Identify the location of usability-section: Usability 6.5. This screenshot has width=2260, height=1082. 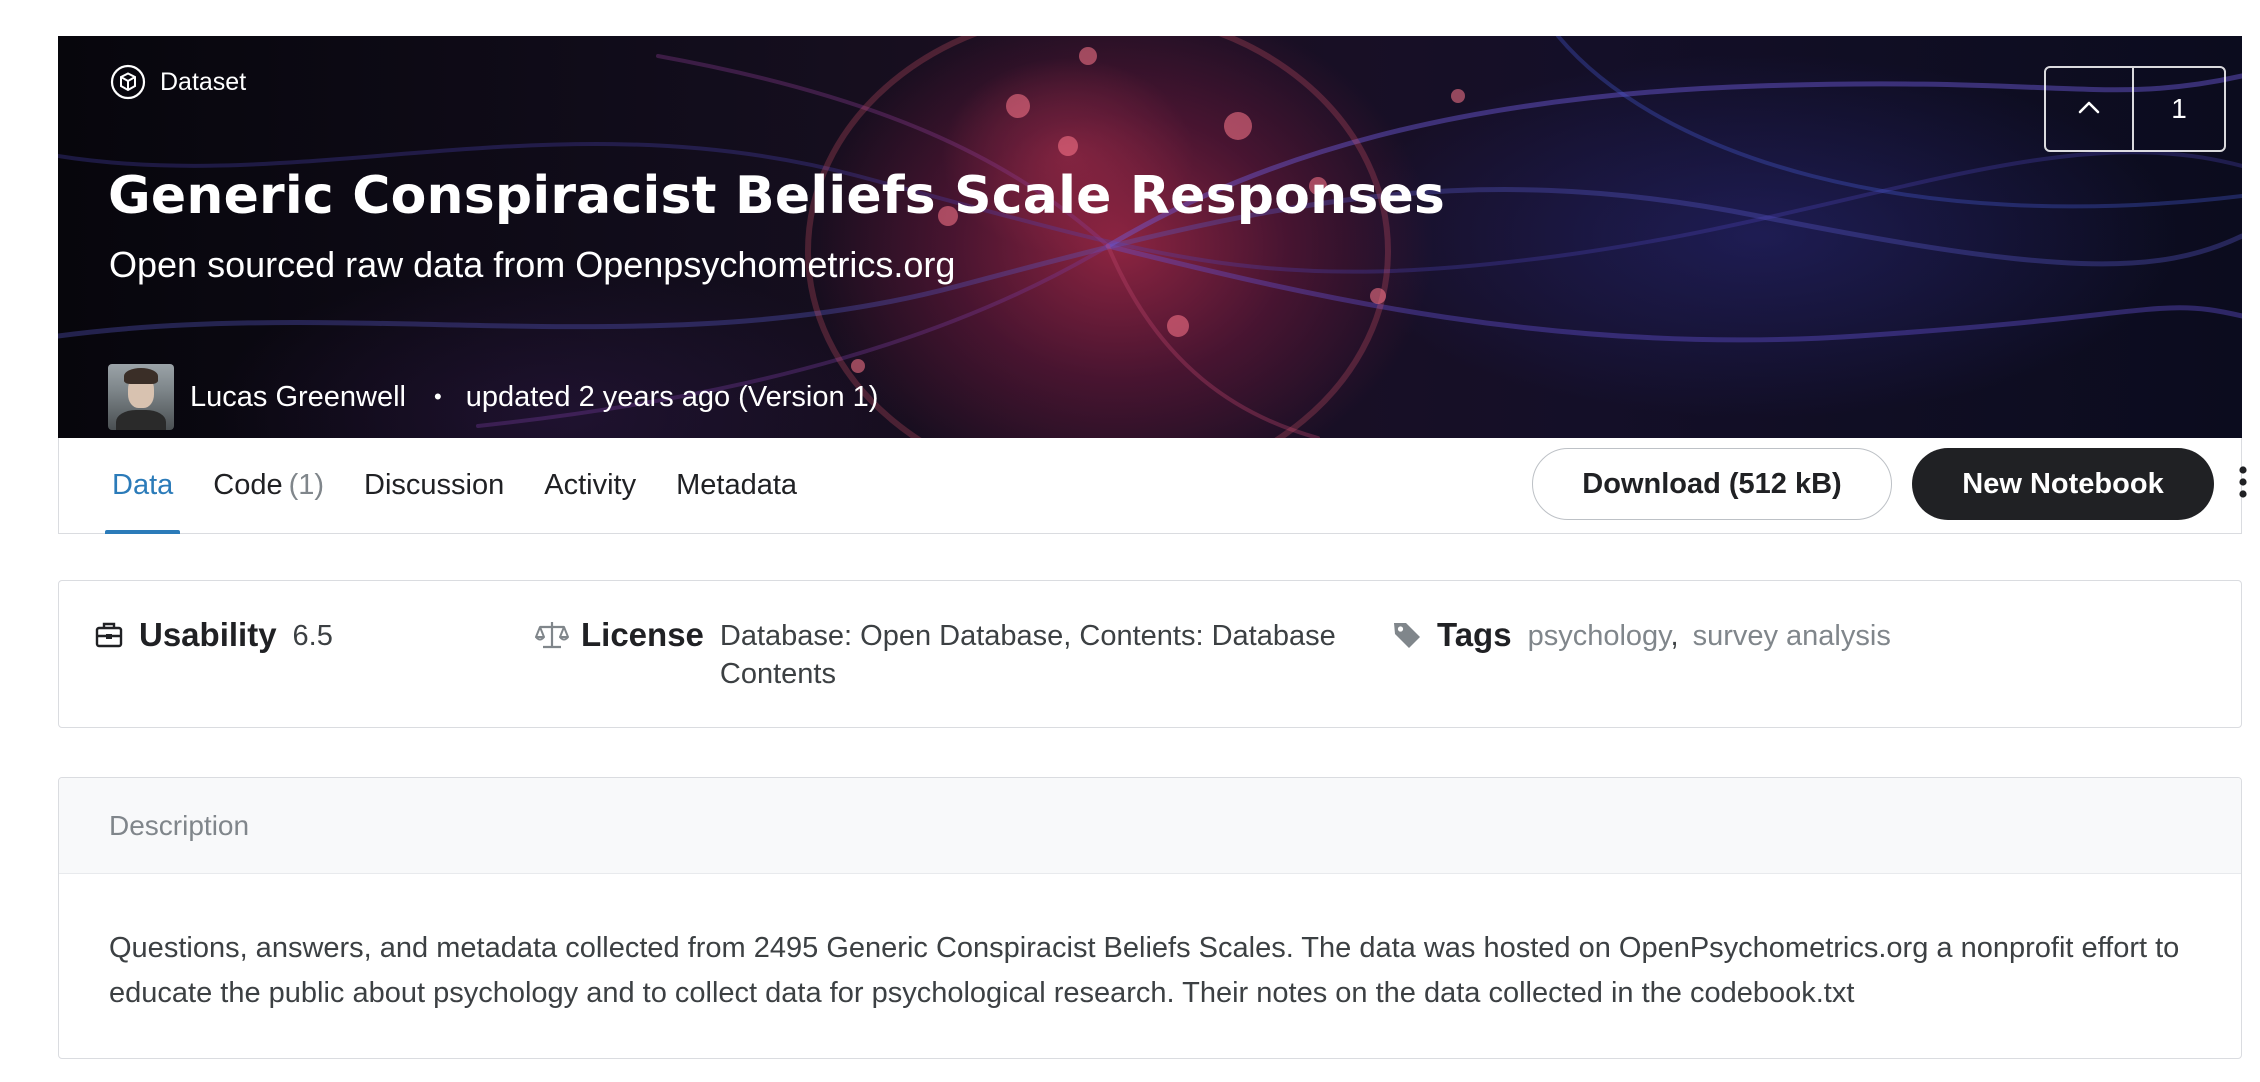
(213, 635).